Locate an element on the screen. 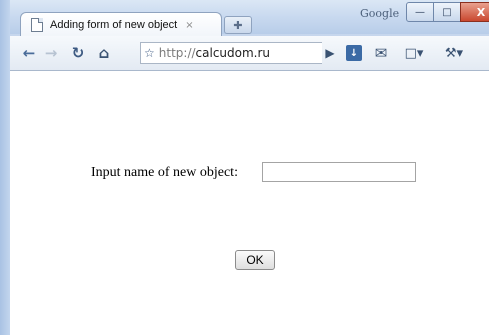 The height and width of the screenshot is (335, 489). forward-icon: → is located at coordinates (51, 53).